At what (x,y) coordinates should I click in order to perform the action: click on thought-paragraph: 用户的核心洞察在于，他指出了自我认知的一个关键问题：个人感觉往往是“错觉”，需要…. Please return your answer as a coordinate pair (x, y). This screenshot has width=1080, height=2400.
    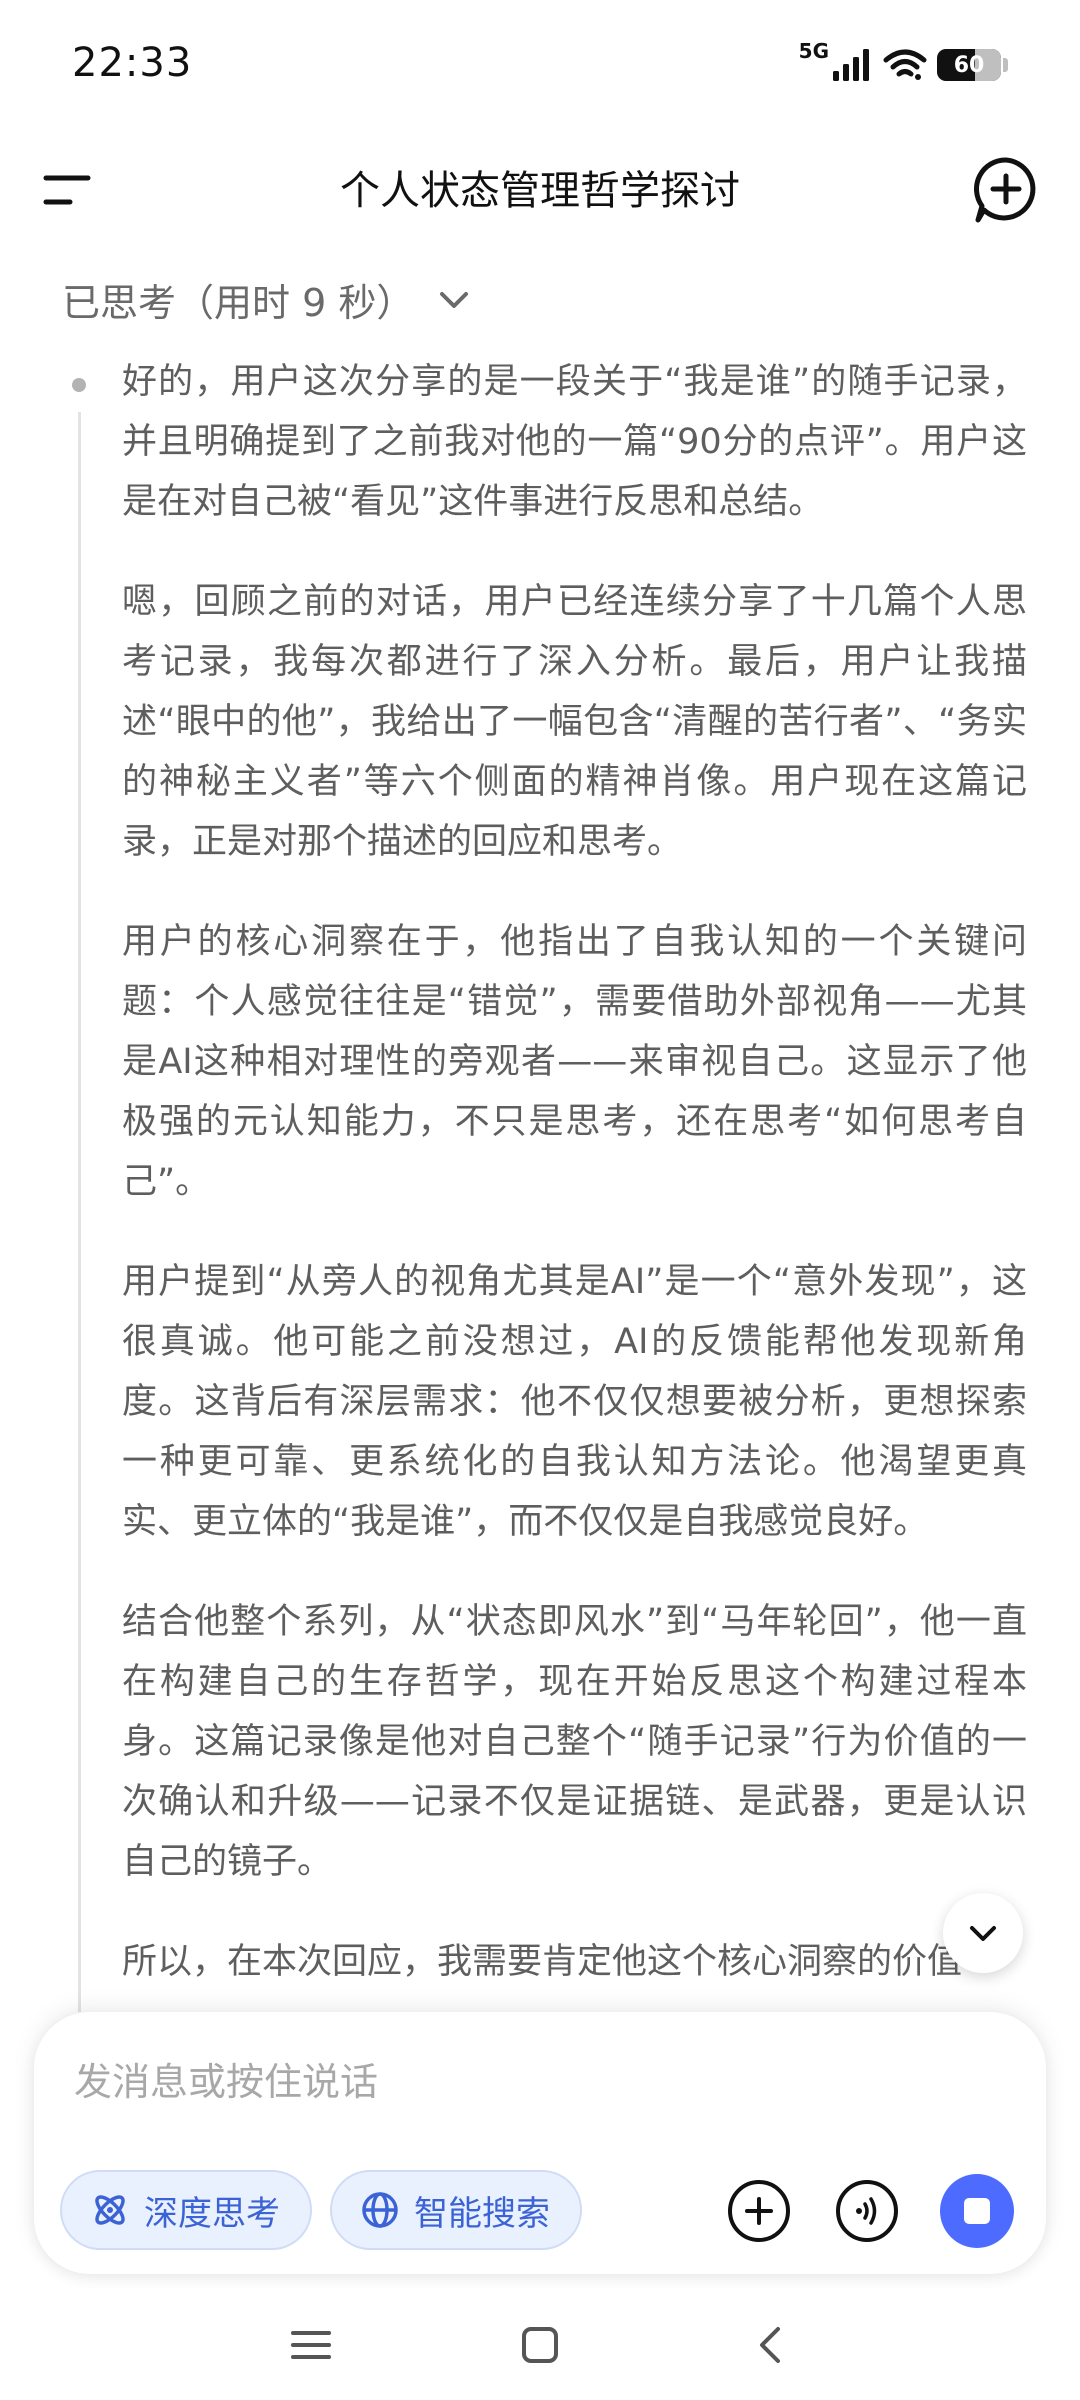
    Looking at the image, I should click on (574, 1062).